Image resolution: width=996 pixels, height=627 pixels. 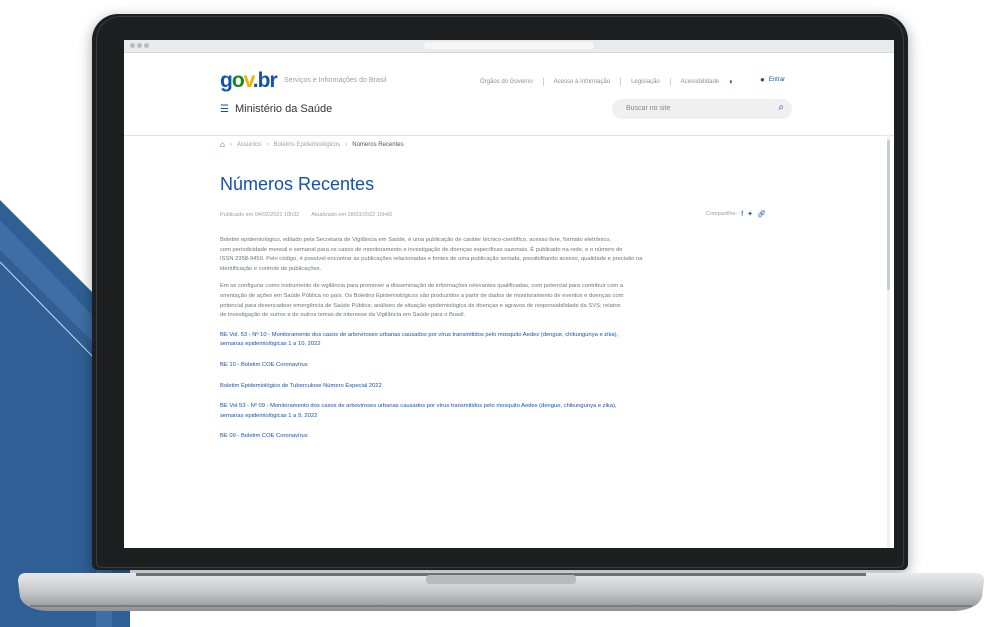 What do you see at coordinates (700, 82) in the screenshot?
I see `top-link-acessibilidade: Acessibilidade` at bounding box center [700, 82].